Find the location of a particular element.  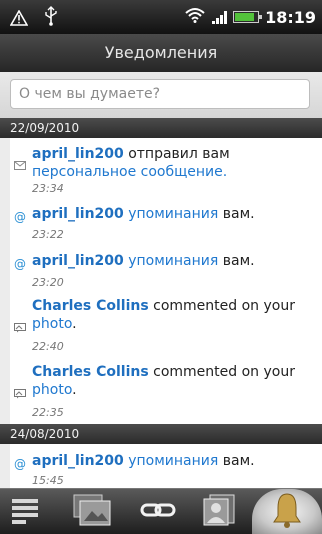

status-right-icons: 18:19 is located at coordinates (250, 17).